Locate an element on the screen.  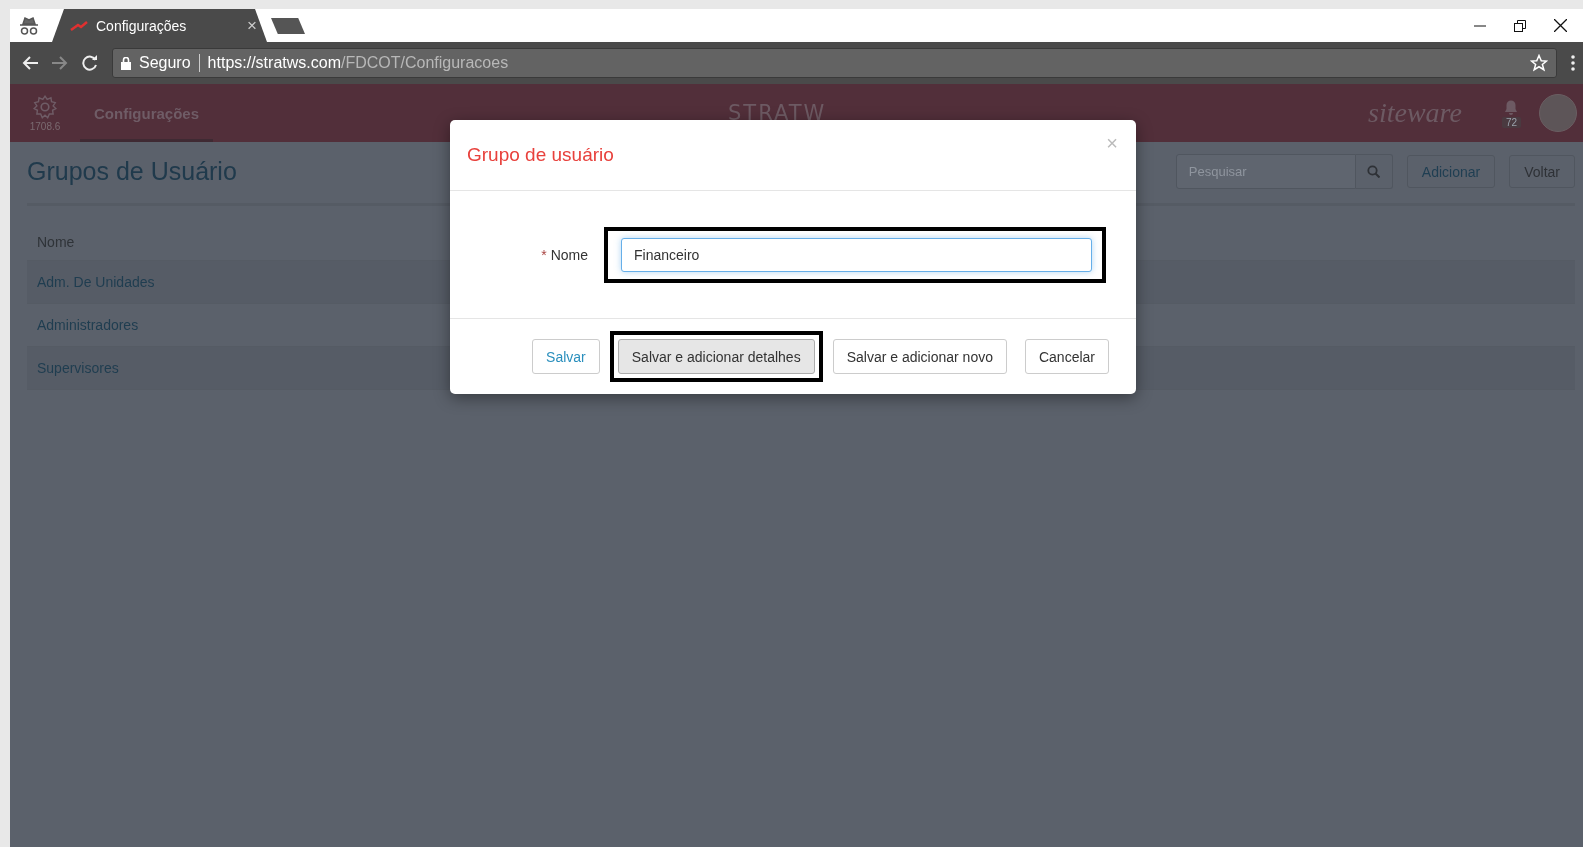
url-text: https://stratws.com/FDCOT/Configuracoes is located at coordinates (358, 63).